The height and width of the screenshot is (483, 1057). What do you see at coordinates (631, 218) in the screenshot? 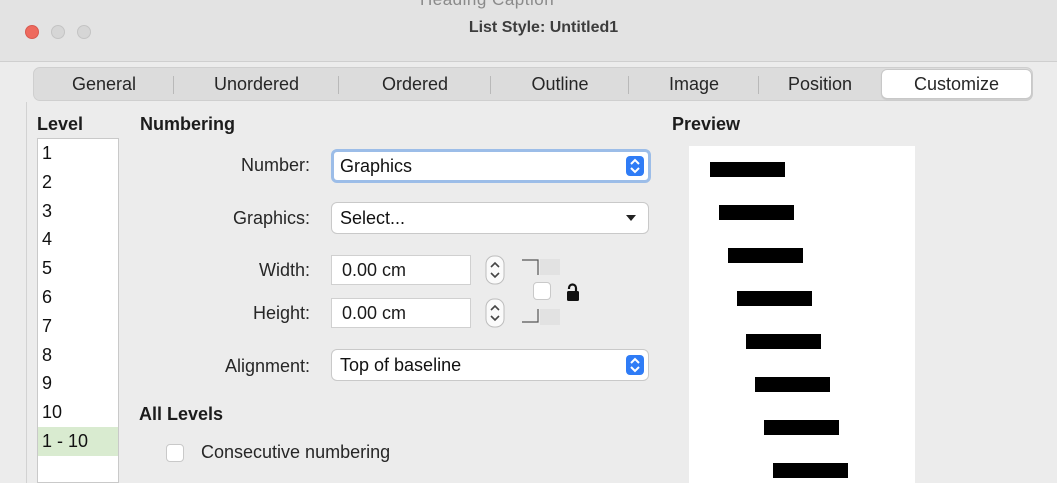
I see `dropdown-caret-icon` at bounding box center [631, 218].